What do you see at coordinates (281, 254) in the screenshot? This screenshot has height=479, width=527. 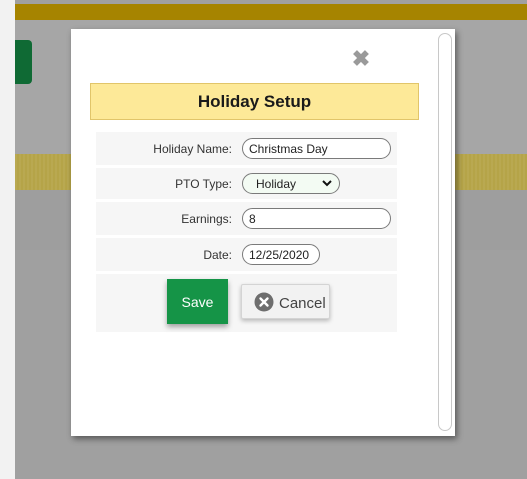 I see `date-input` at bounding box center [281, 254].